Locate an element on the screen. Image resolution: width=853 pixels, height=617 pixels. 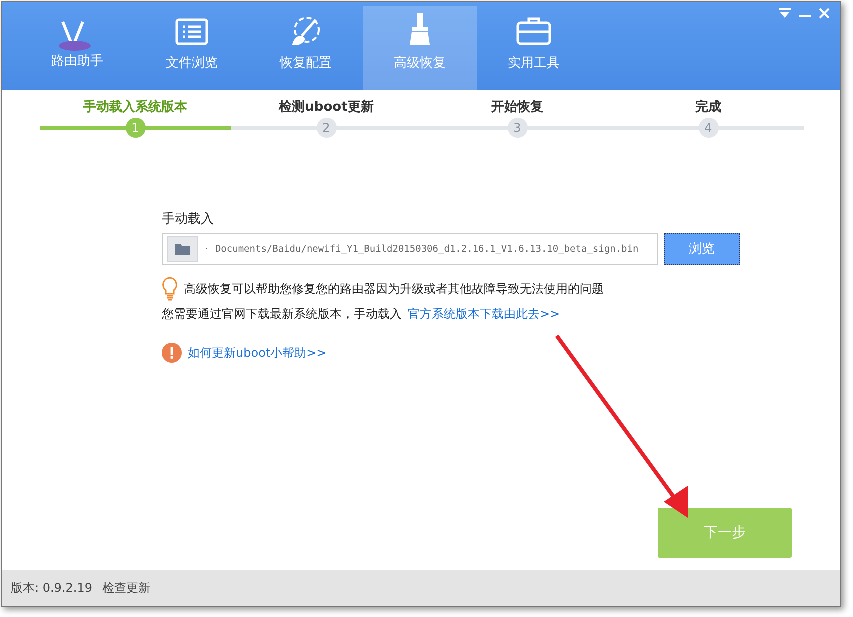
next-button: 下一步 is located at coordinates (725, 533).